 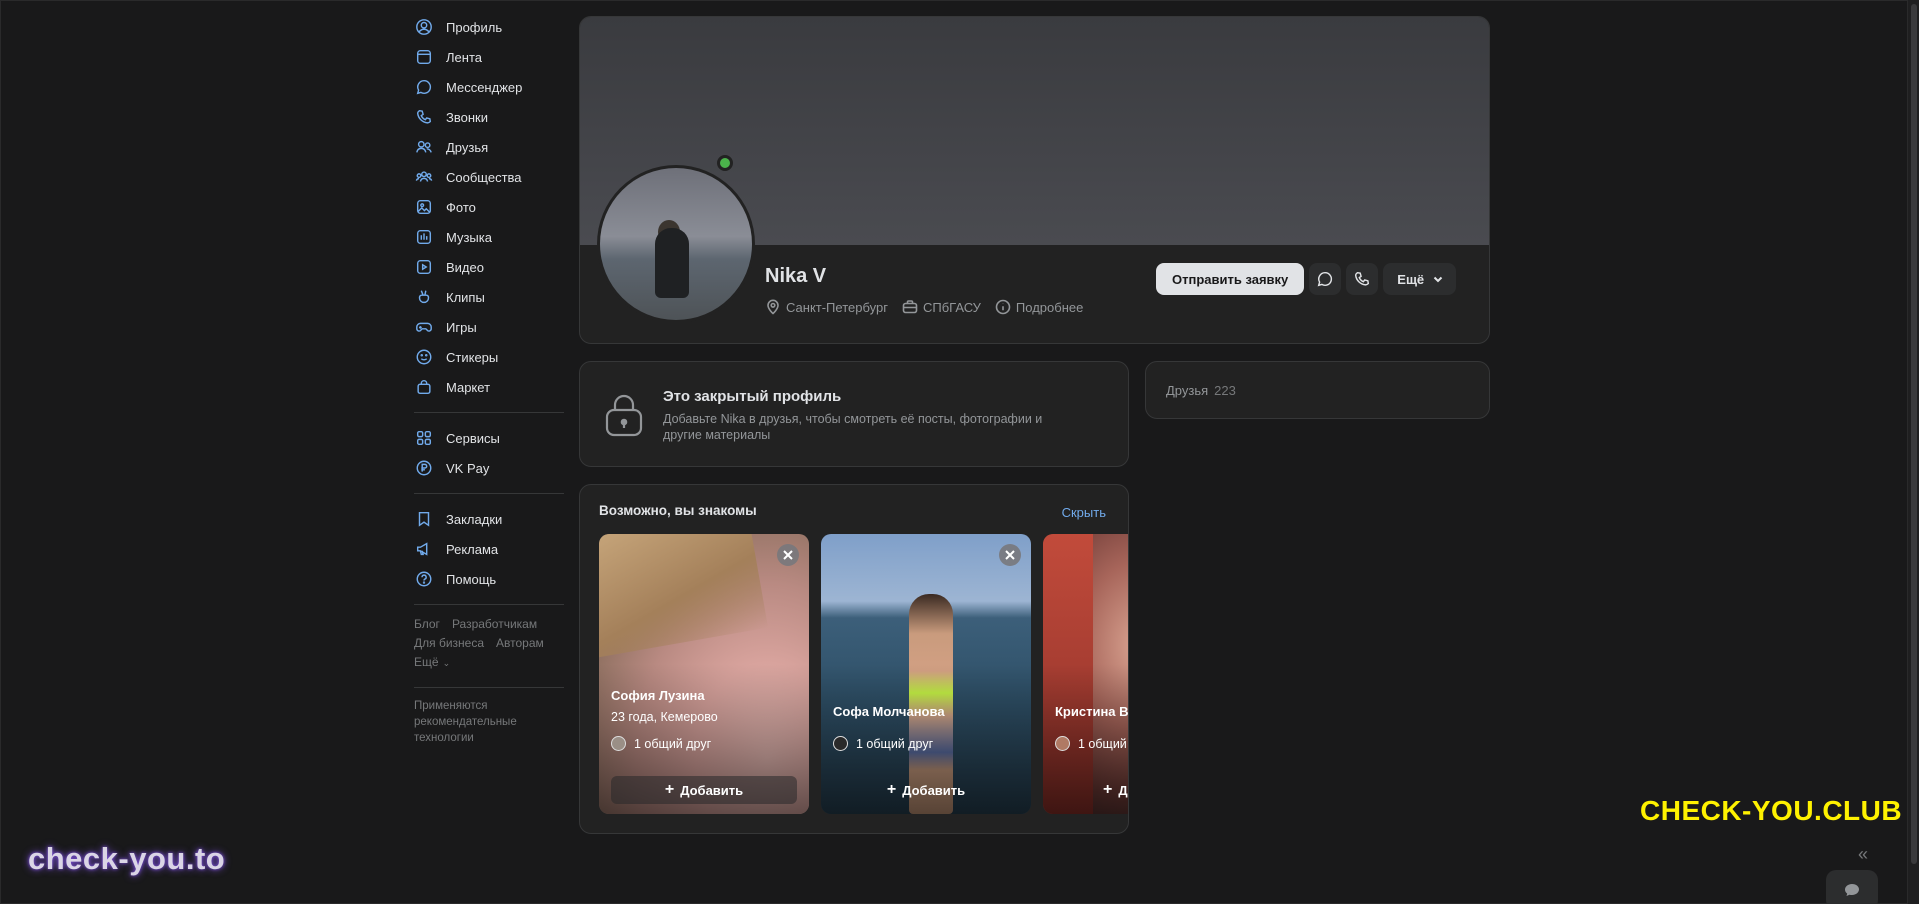 I want to click on footer-link-developers: Разработчикам, so click(x=494, y=624).